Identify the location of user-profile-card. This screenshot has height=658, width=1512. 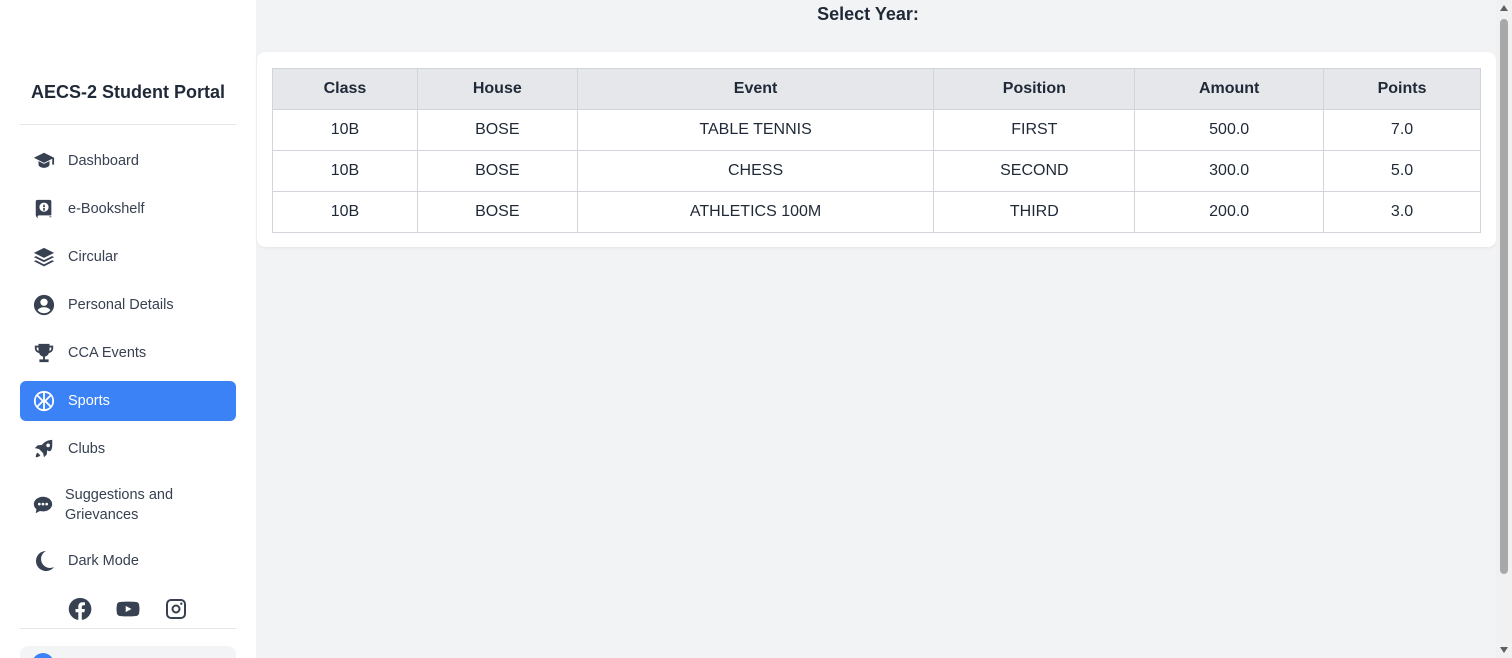
(128, 652).